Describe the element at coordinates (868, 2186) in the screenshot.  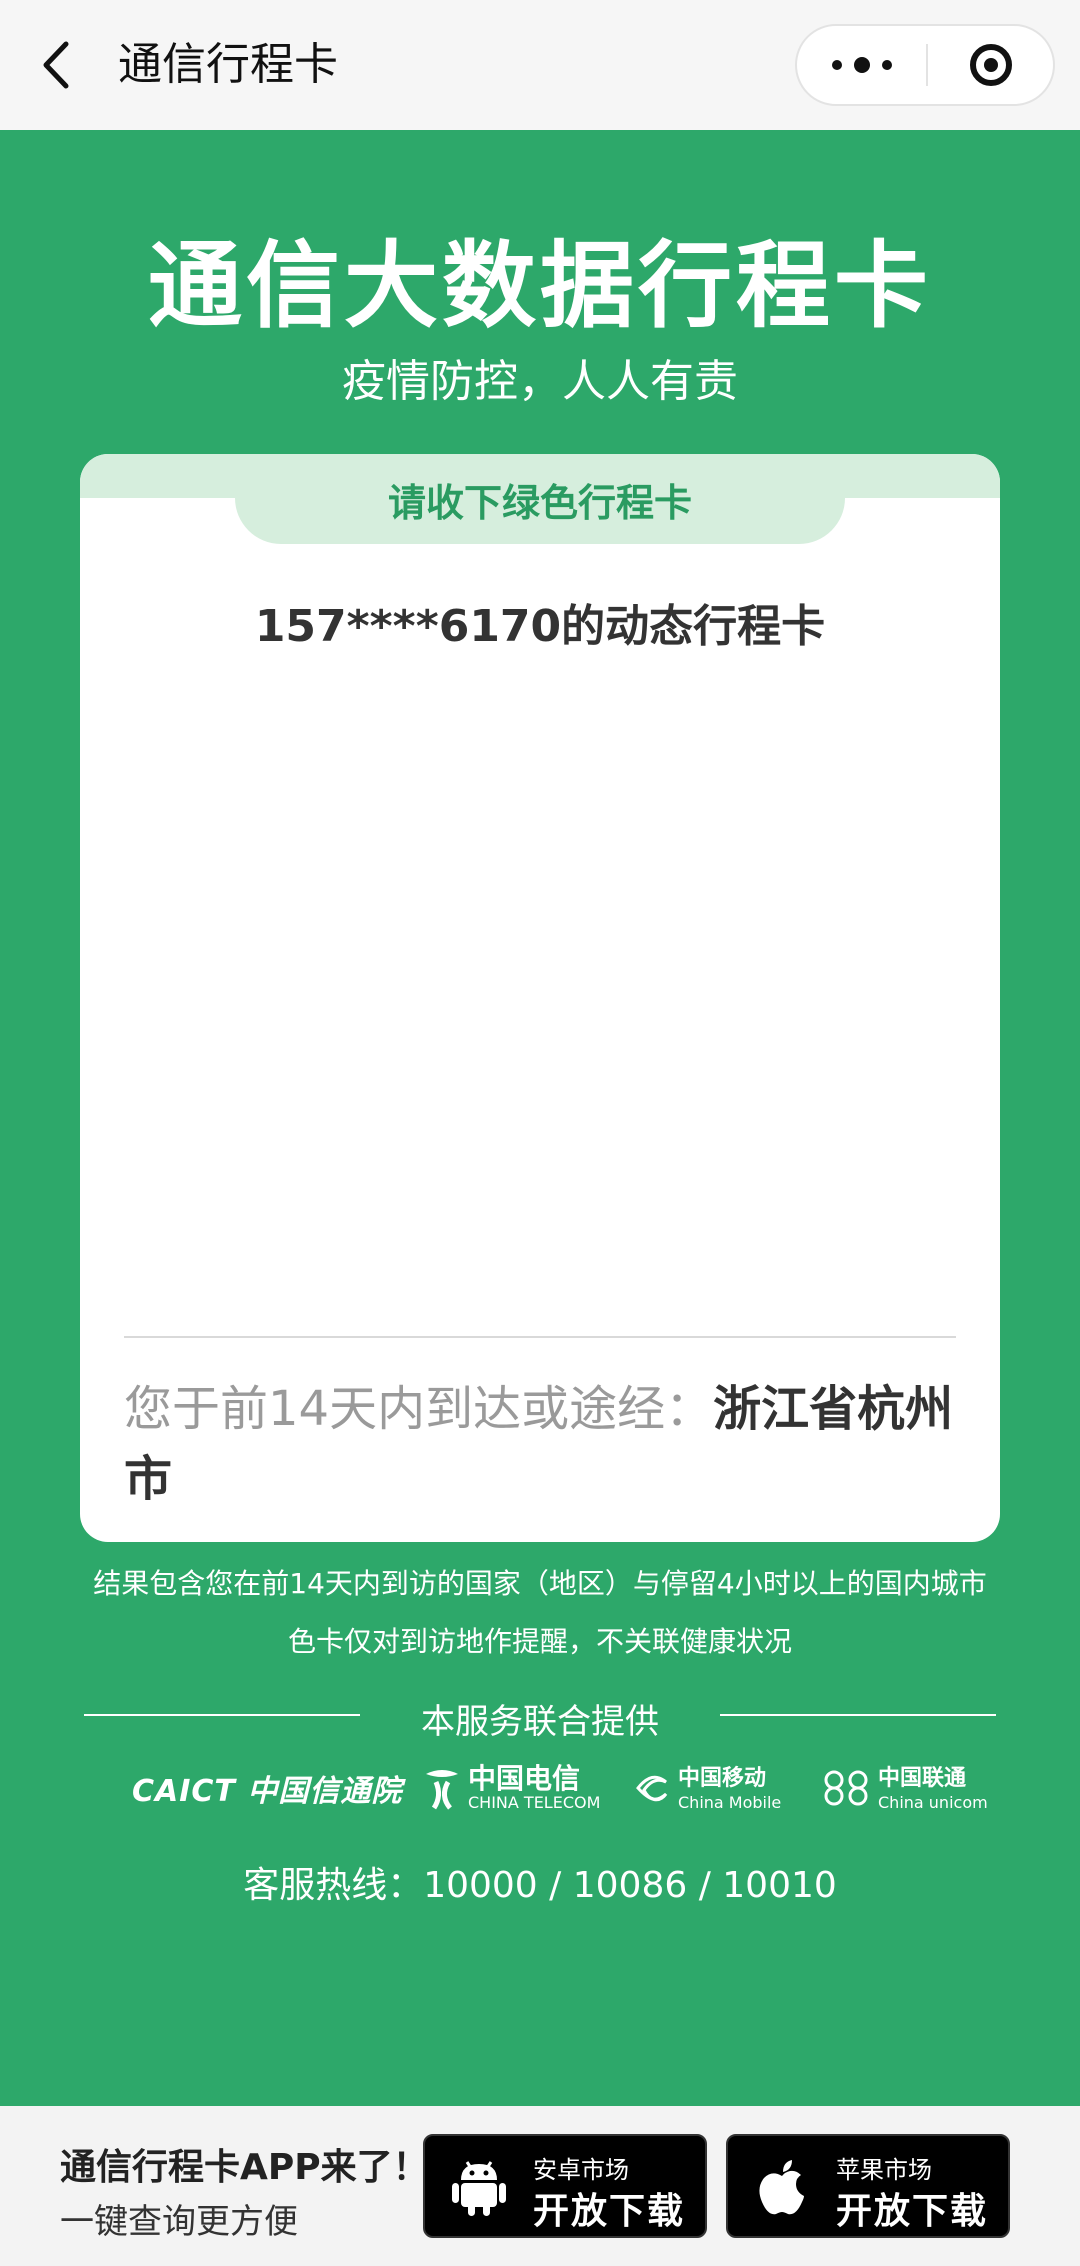
I see `apple-download-button: 苹果市场 开放下载` at that location.